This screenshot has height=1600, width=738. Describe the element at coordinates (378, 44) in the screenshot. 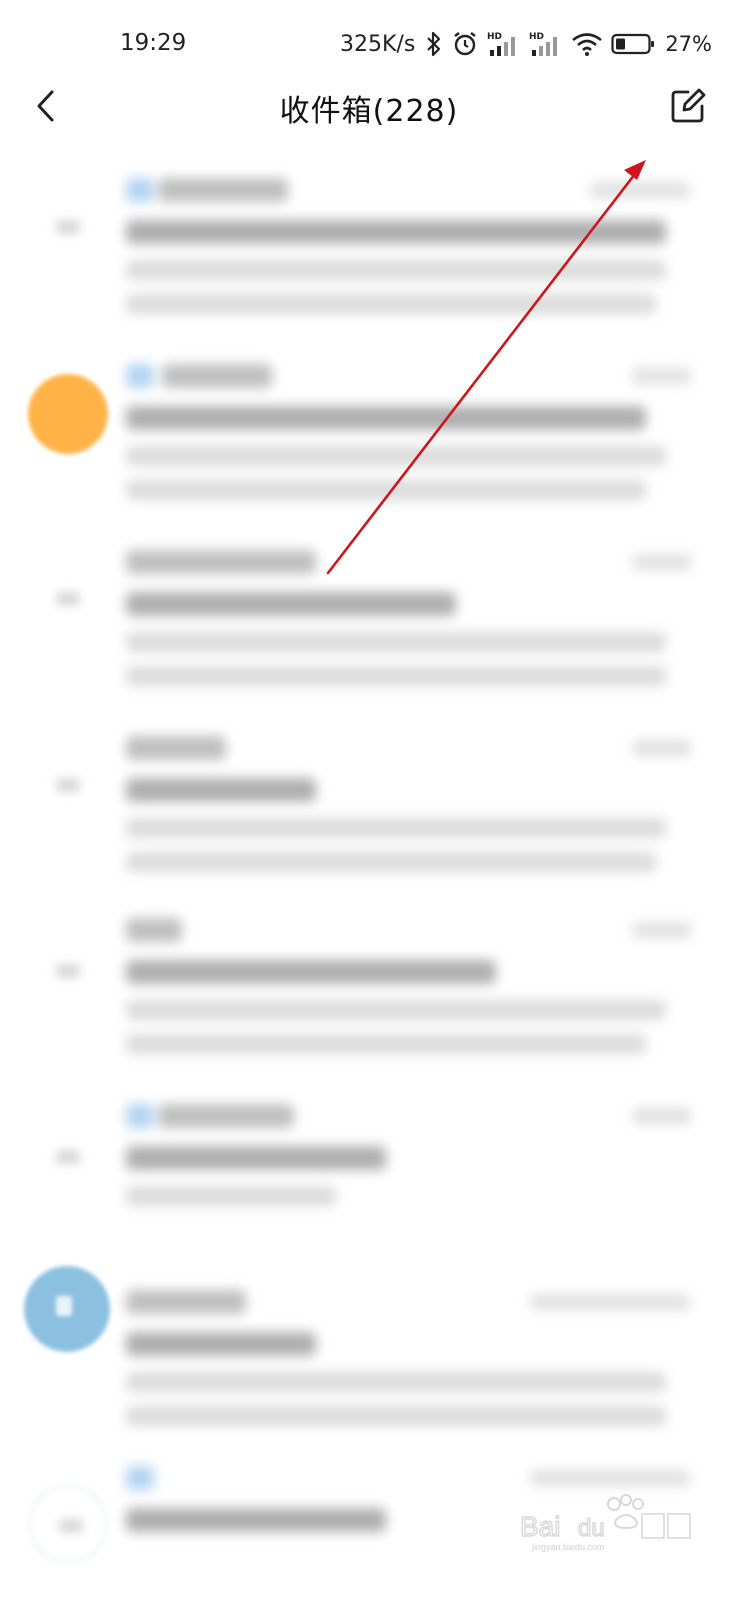

I see `network-speed: 325K/s` at that location.